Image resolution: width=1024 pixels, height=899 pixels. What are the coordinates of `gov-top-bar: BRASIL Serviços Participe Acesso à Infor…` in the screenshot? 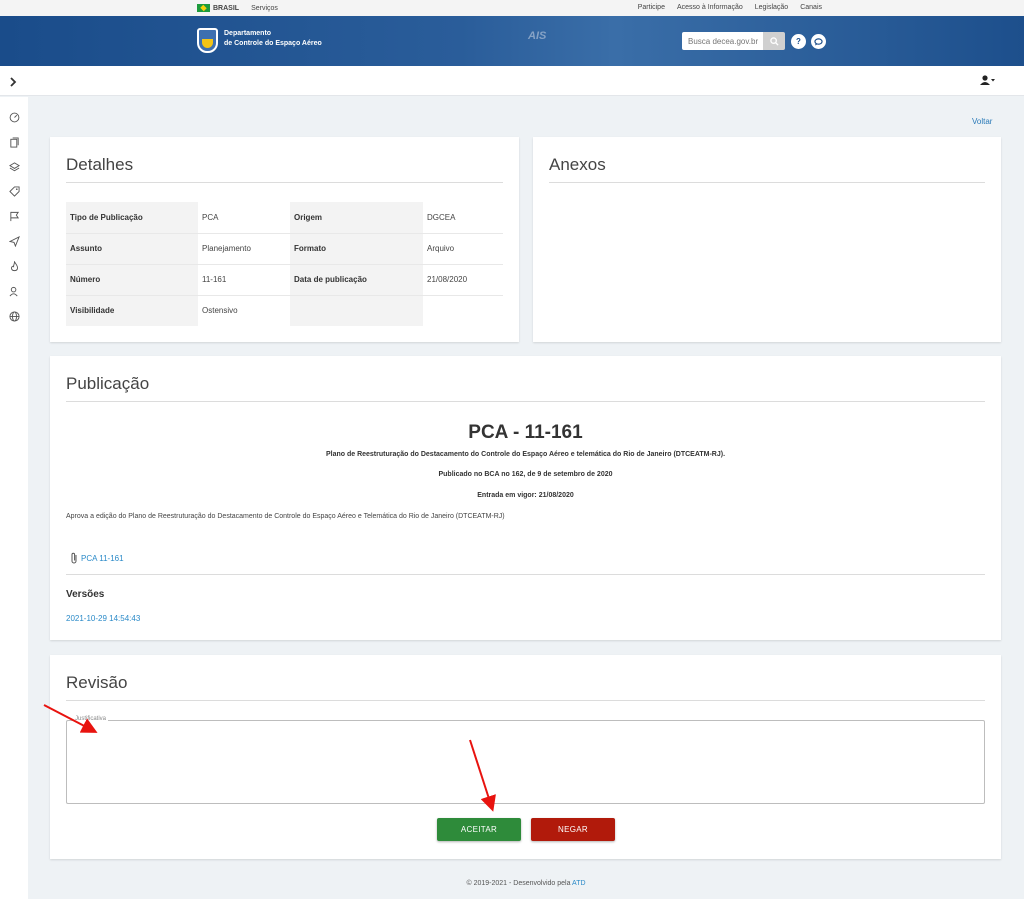 It's located at (512, 8).